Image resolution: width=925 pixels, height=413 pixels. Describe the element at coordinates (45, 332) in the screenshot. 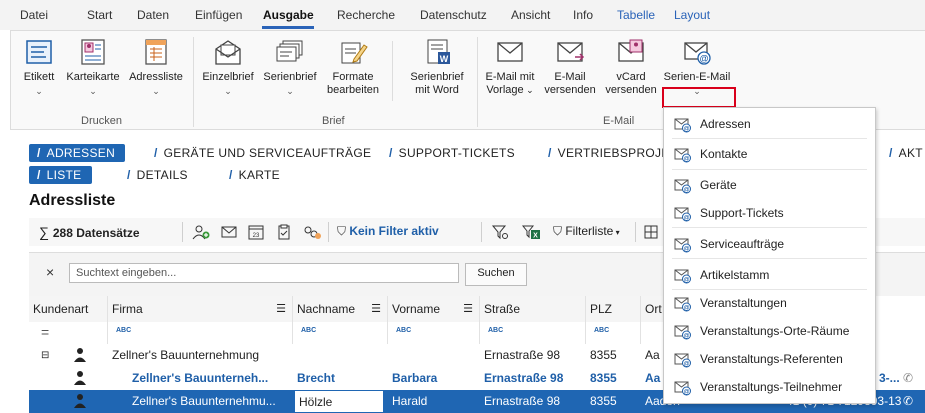

I see `equals-icon: =` at that location.